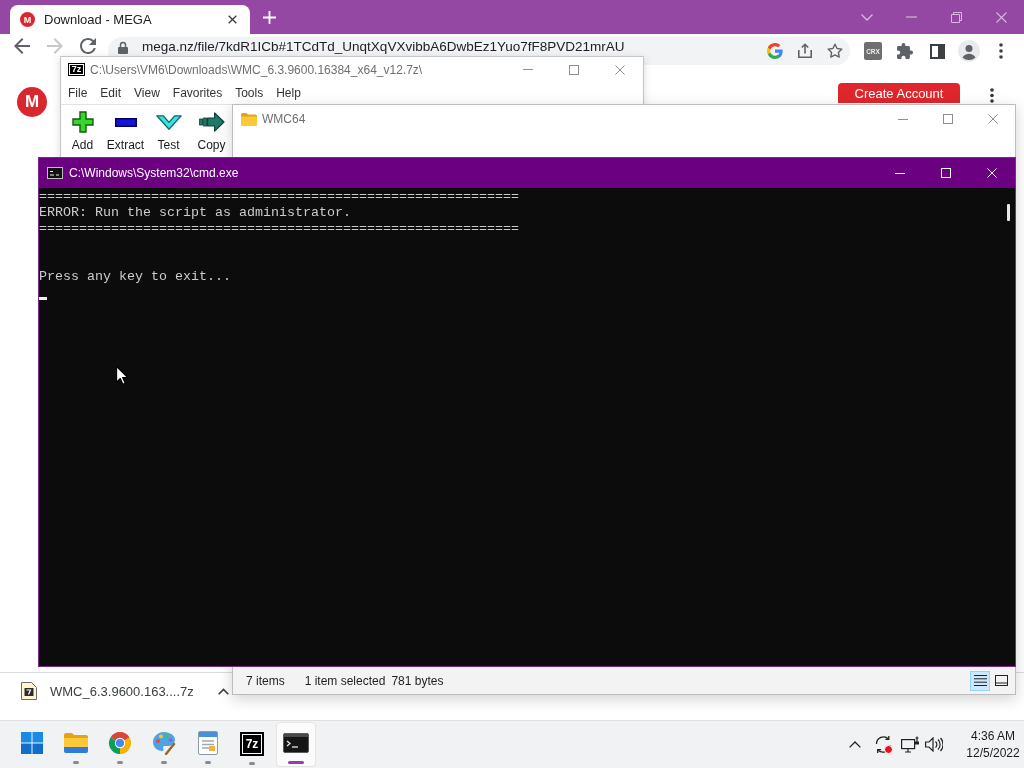  I want to click on console-line: ERROR: Run the script as administrator., so click(195, 213).